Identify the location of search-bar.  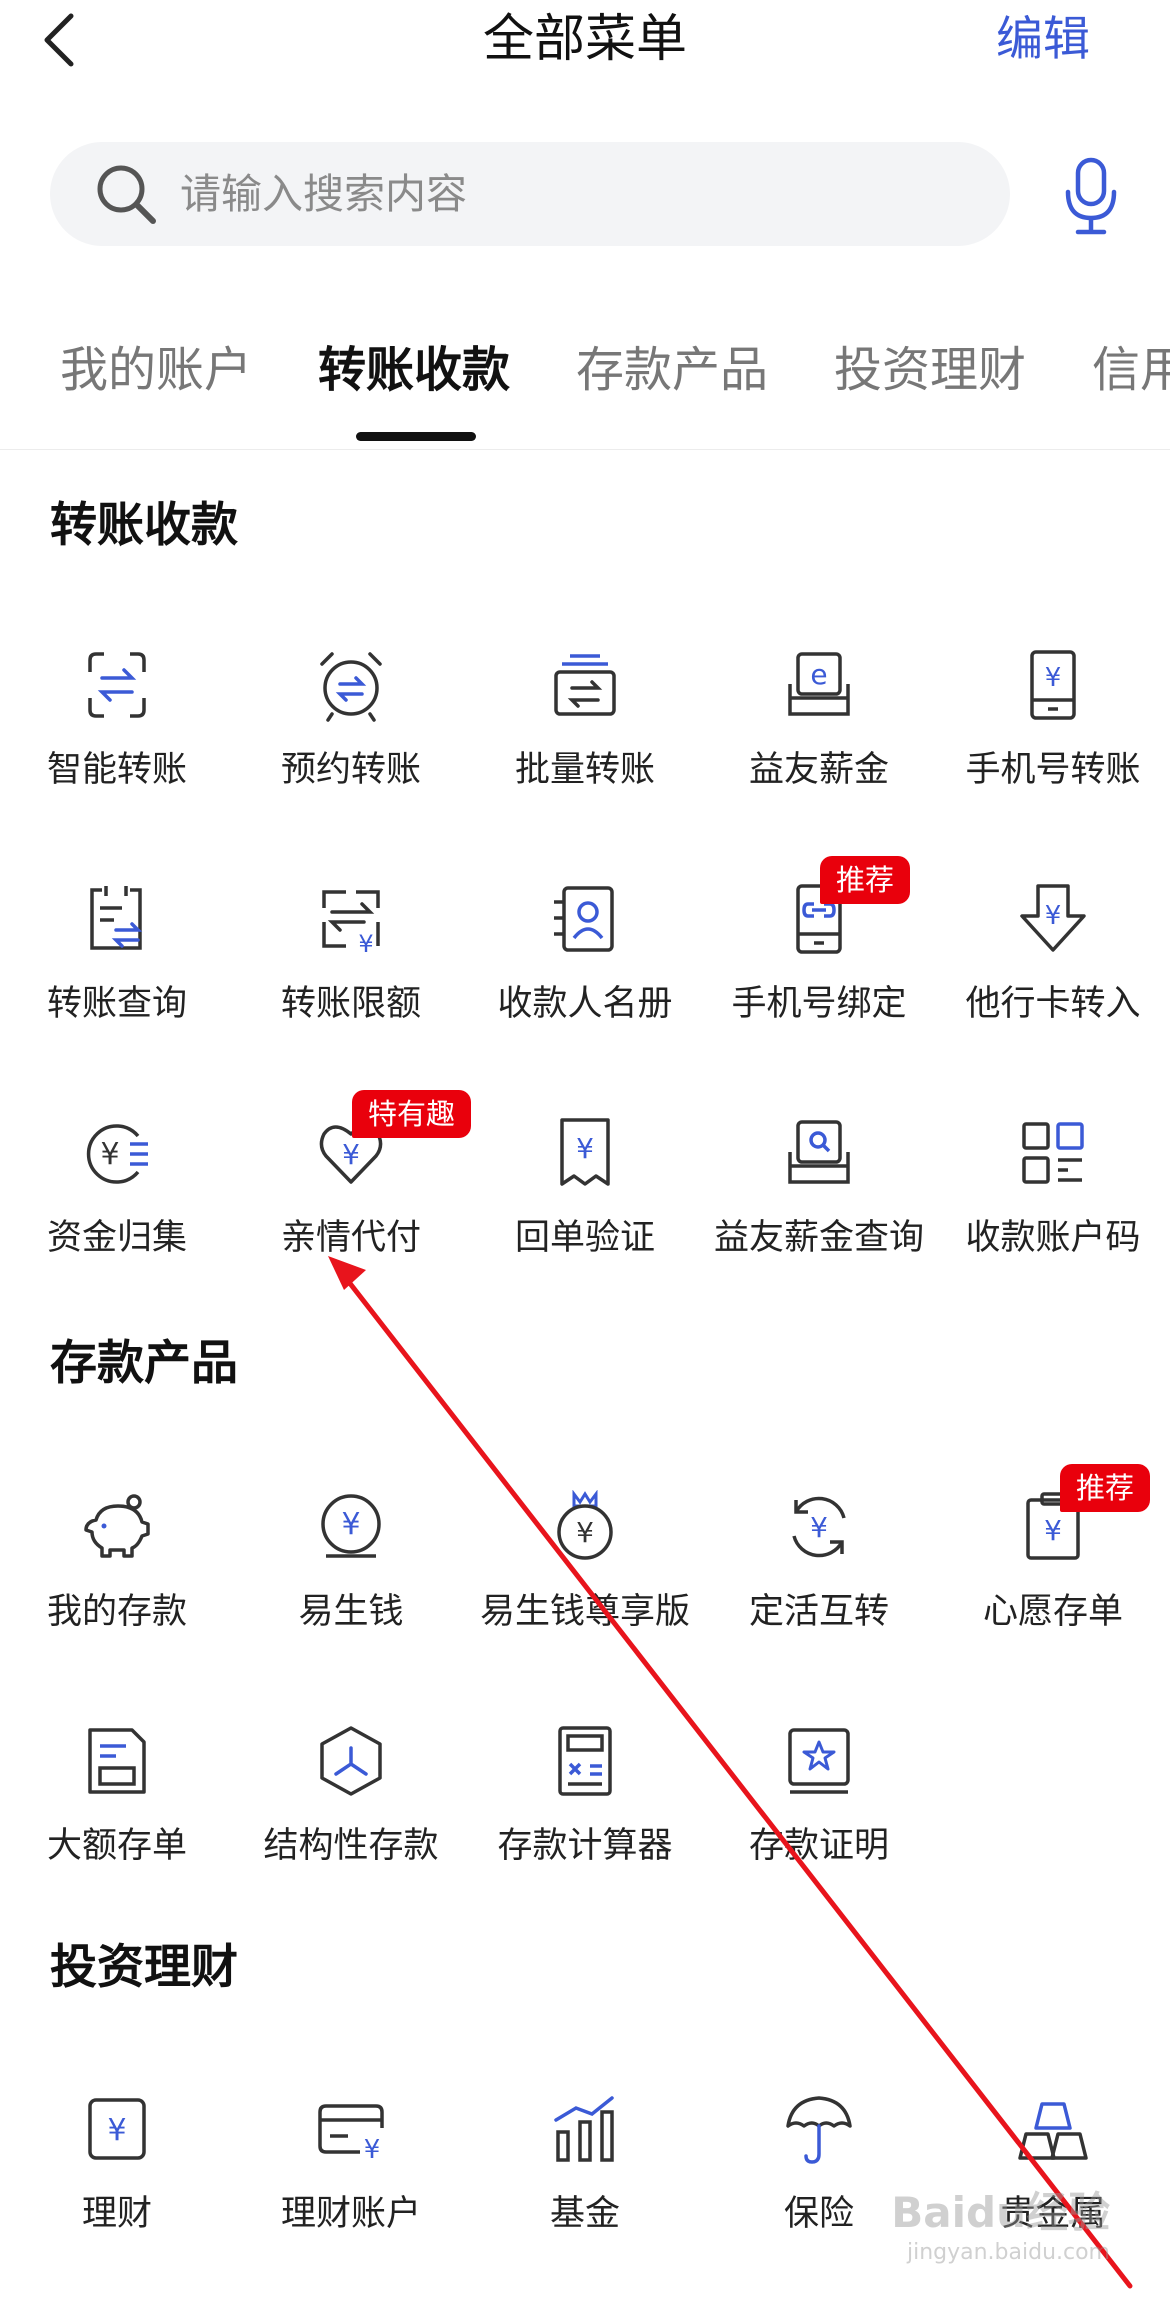
(530, 194).